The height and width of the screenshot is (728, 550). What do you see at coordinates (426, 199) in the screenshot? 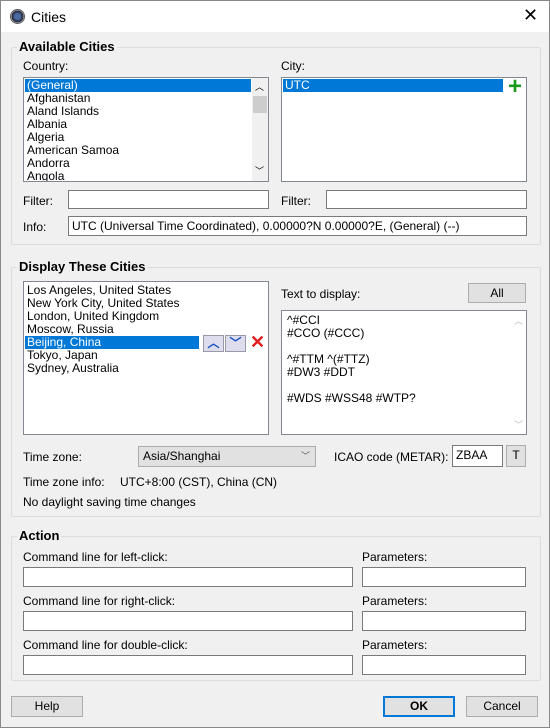
I see `city-filter-input` at bounding box center [426, 199].